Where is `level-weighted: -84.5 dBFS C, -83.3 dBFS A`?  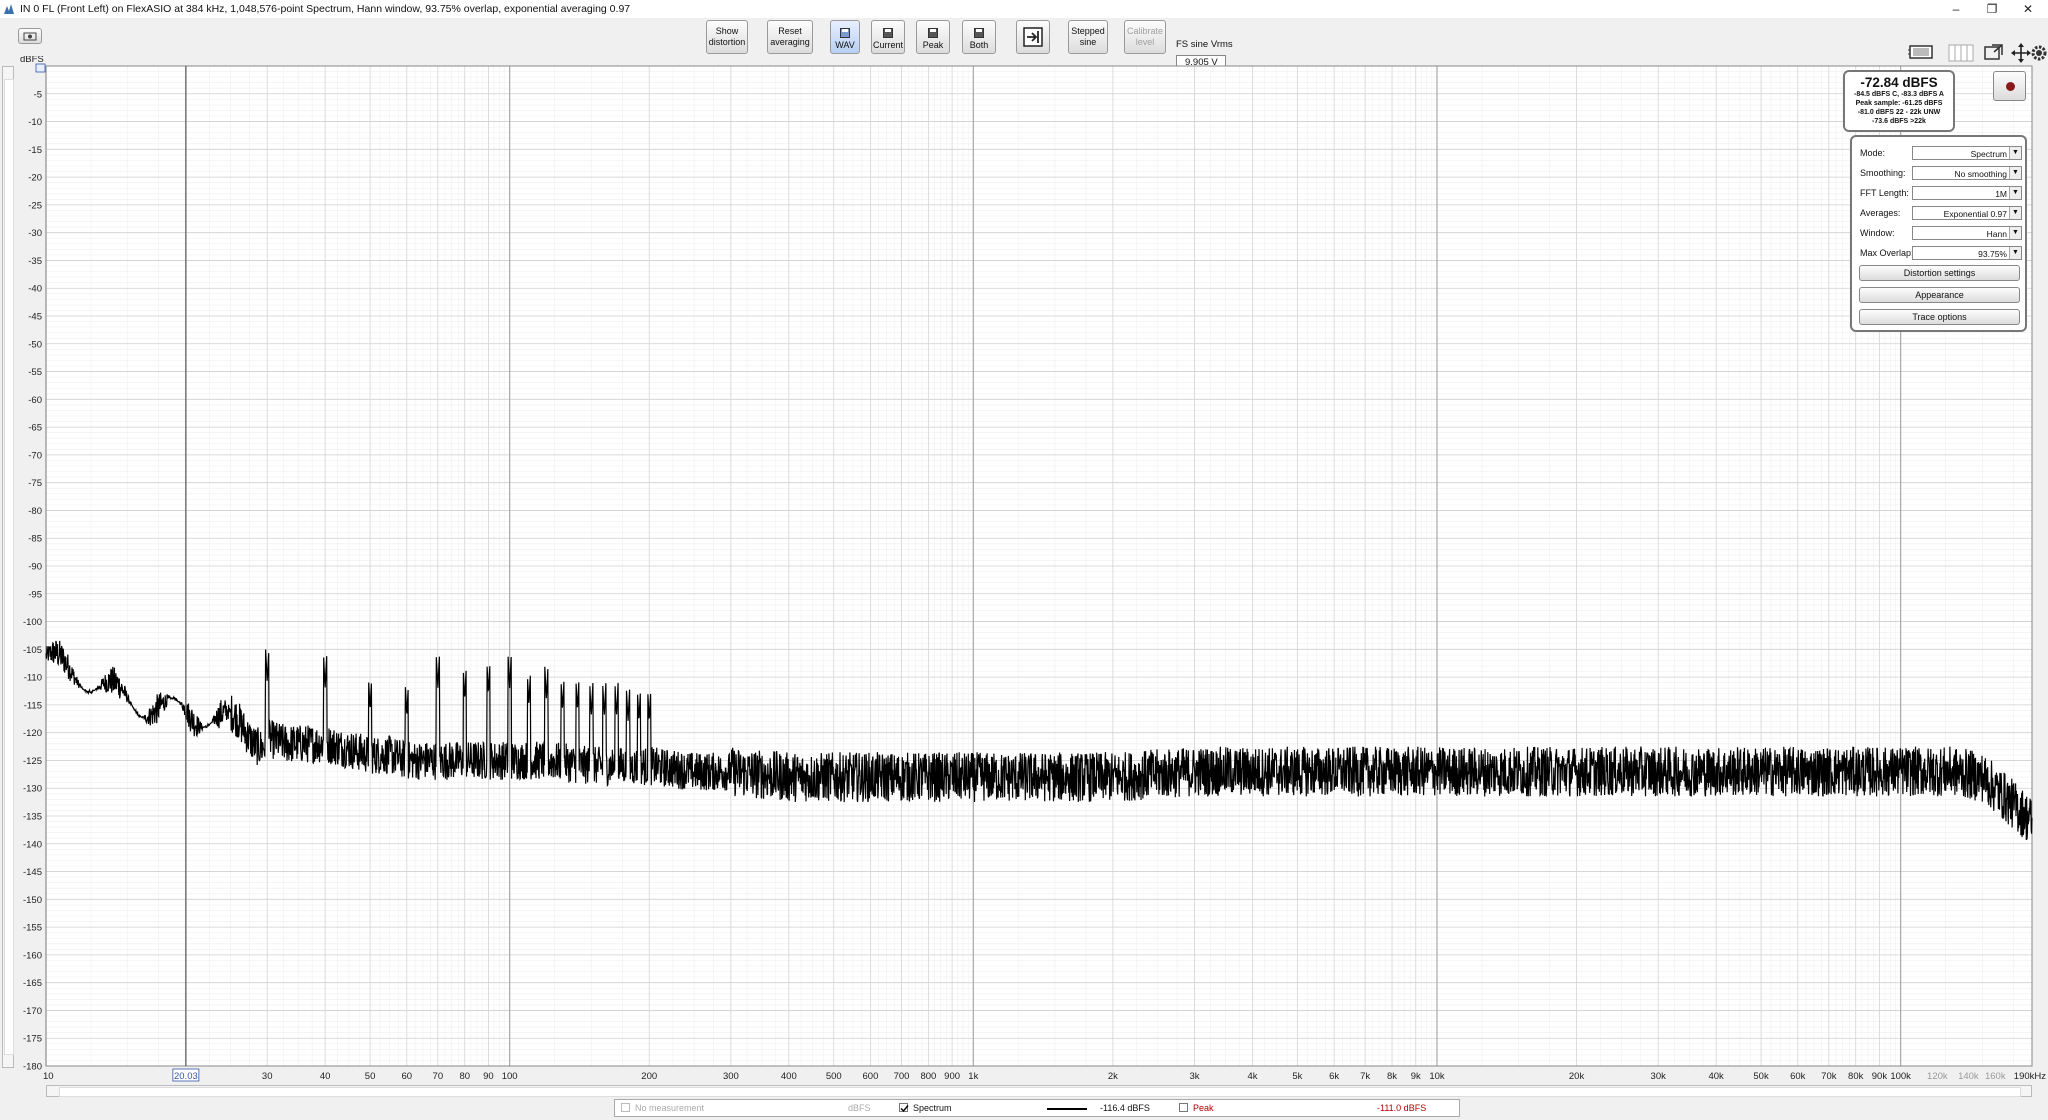 level-weighted: -84.5 dBFS C, -83.3 dBFS A is located at coordinates (1899, 94).